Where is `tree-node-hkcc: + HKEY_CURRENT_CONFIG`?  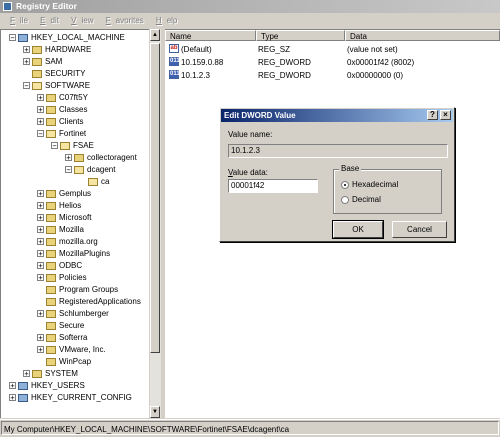
tree-node-hkcc: + HKEY_CURRENT_CONFIG is located at coordinates (70, 397).